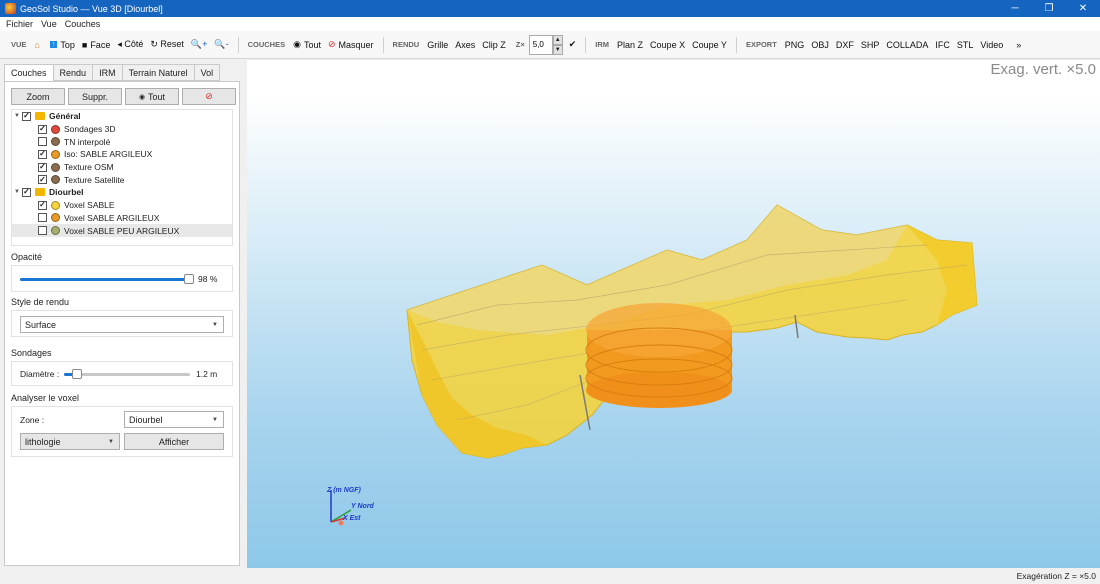 This screenshot has width=1100, height=584. What do you see at coordinates (49, 24) in the screenshot?
I see `menu-vue: Vue` at bounding box center [49, 24].